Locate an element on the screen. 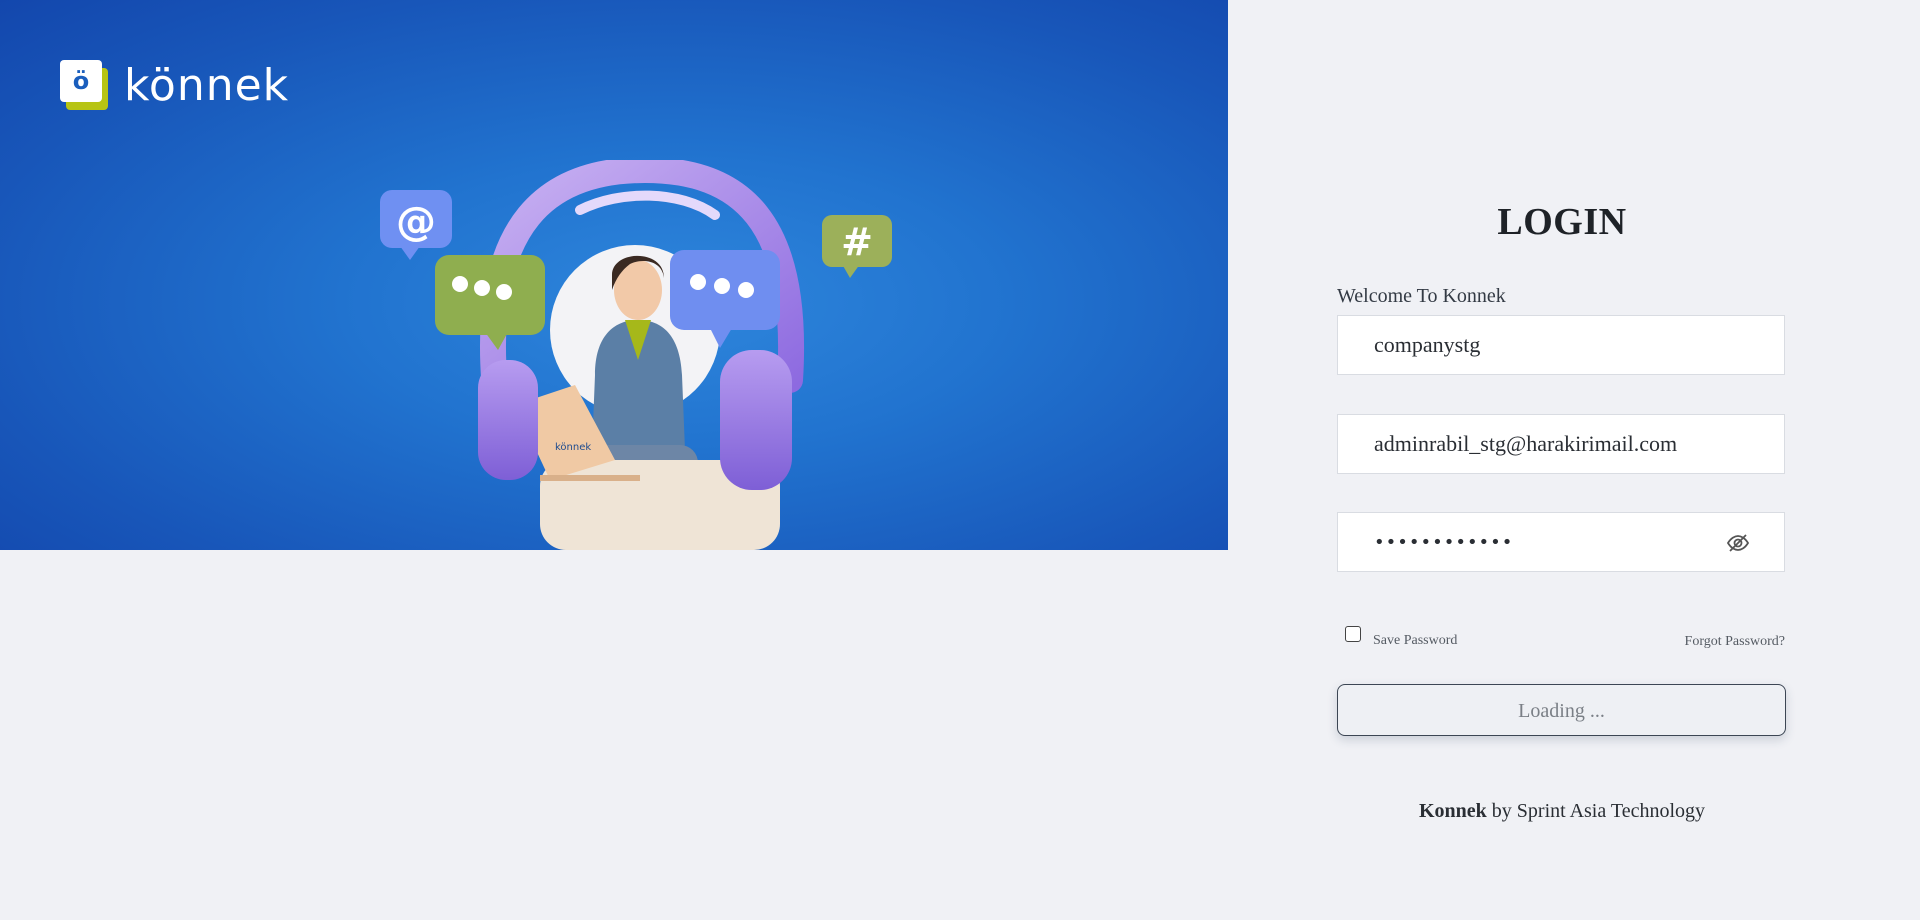 This screenshot has width=1920, height=920. password-field is located at coordinates (1561, 542).